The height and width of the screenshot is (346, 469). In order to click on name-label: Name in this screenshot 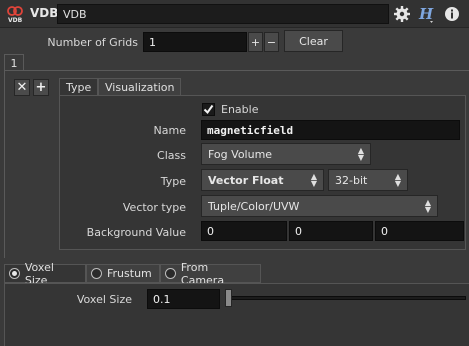, I will do `click(169, 130)`.